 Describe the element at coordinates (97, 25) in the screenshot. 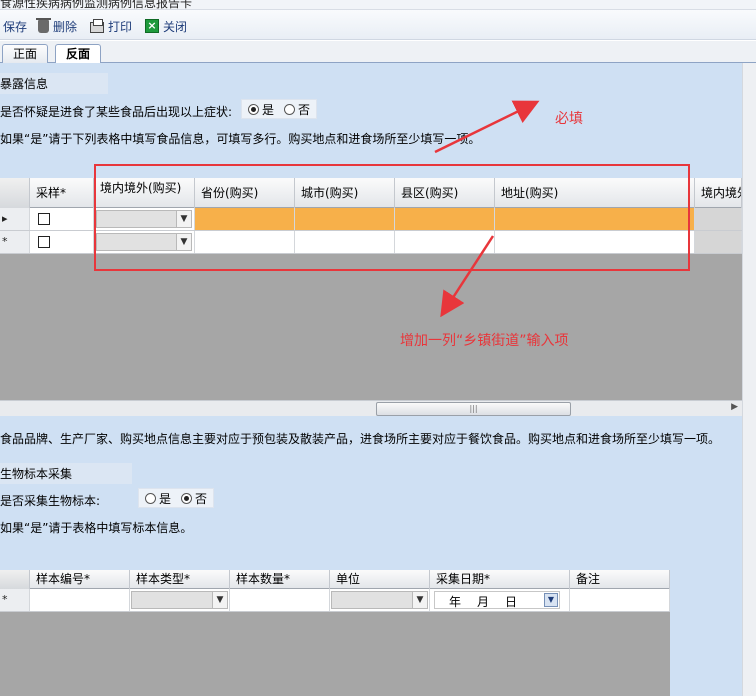

I see `printer-icon` at that location.